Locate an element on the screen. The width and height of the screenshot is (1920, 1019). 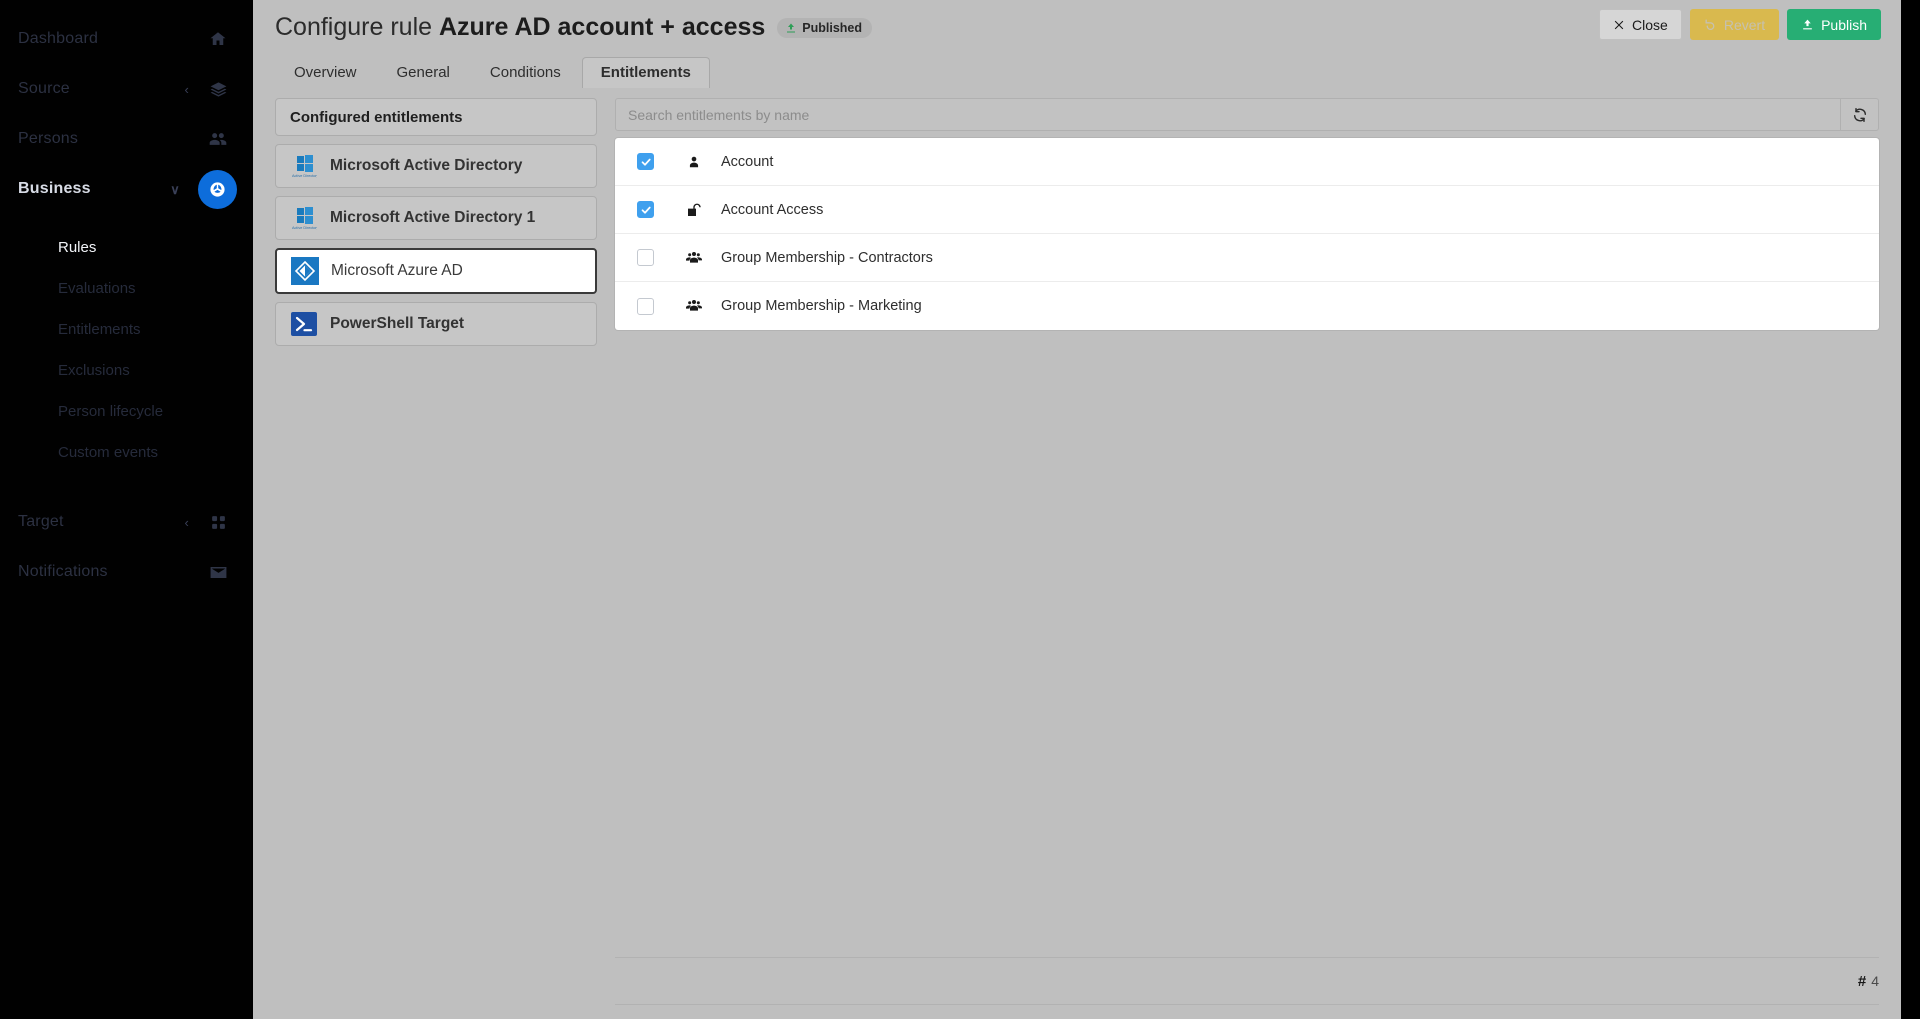
revert-button: Revert is located at coordinates (1734, 24).